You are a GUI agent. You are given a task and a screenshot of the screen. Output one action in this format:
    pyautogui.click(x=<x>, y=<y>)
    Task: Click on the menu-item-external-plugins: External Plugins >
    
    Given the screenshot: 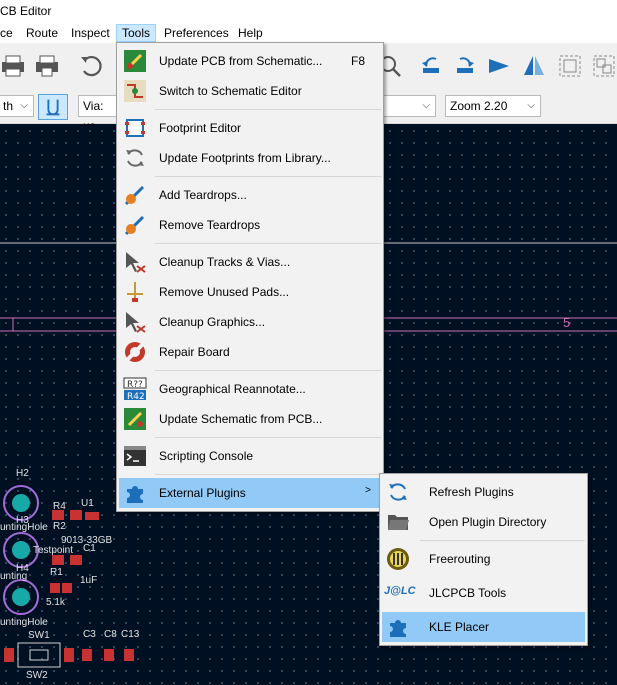 What is the action you would take?
    pyautogui.click(x=250, y=493)
    